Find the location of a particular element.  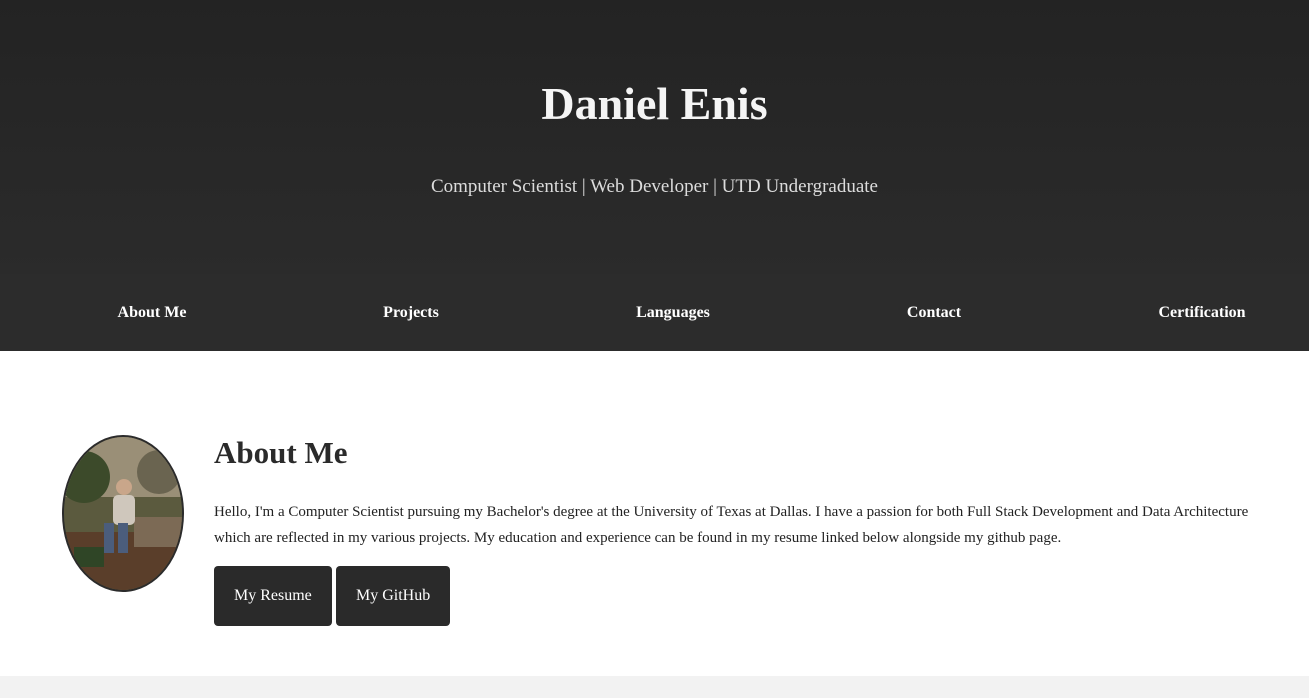

nav-item-languages: Languages is located at coordinates (673, 312).